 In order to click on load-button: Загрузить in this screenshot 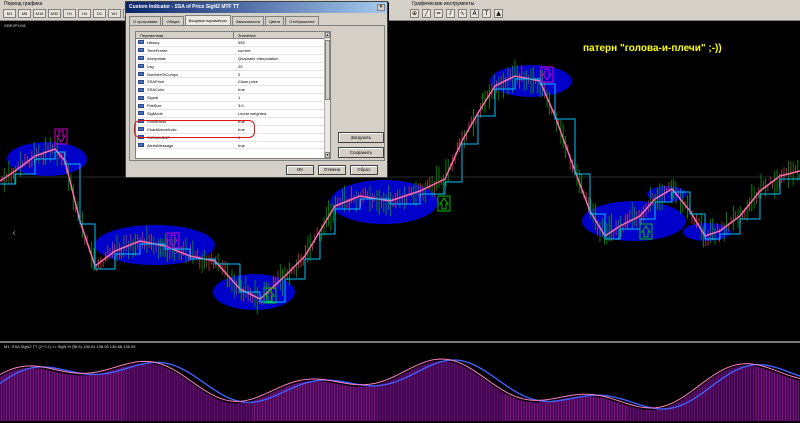, I will do `click(361, 137)`.